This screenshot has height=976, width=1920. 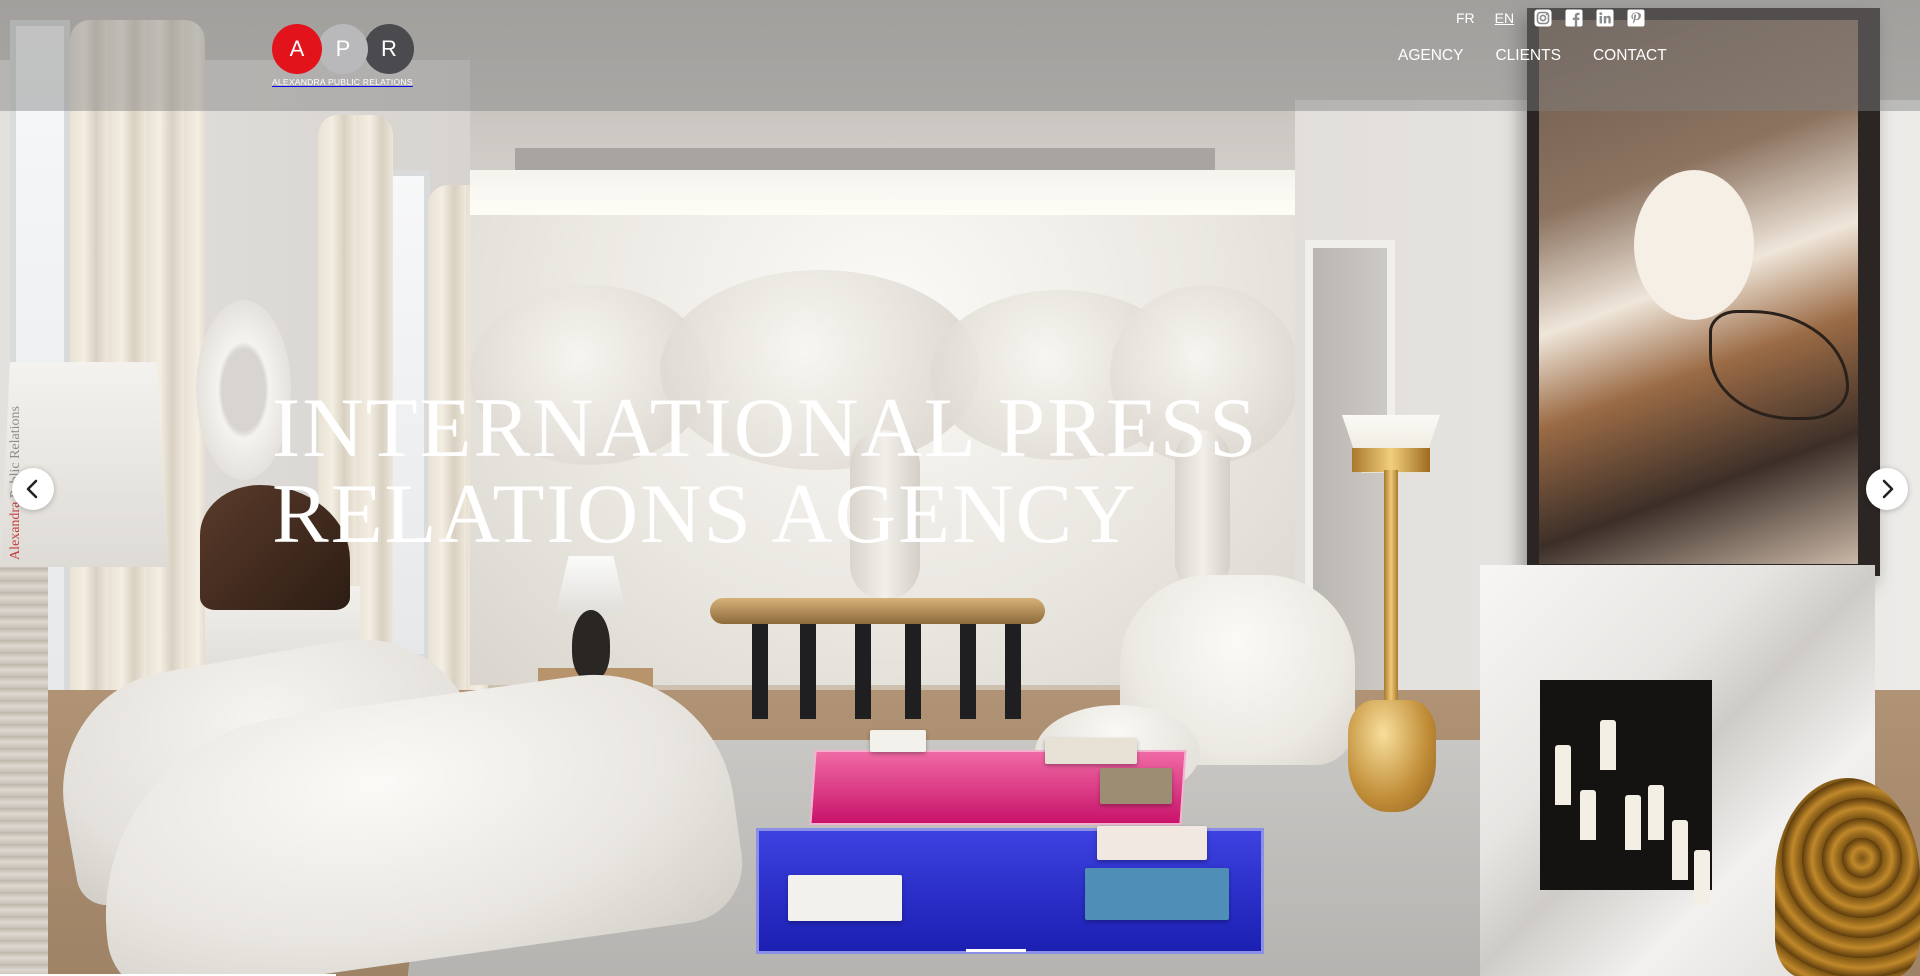 I want to click on logo-letter-a: A, so click(x=297, y=49).